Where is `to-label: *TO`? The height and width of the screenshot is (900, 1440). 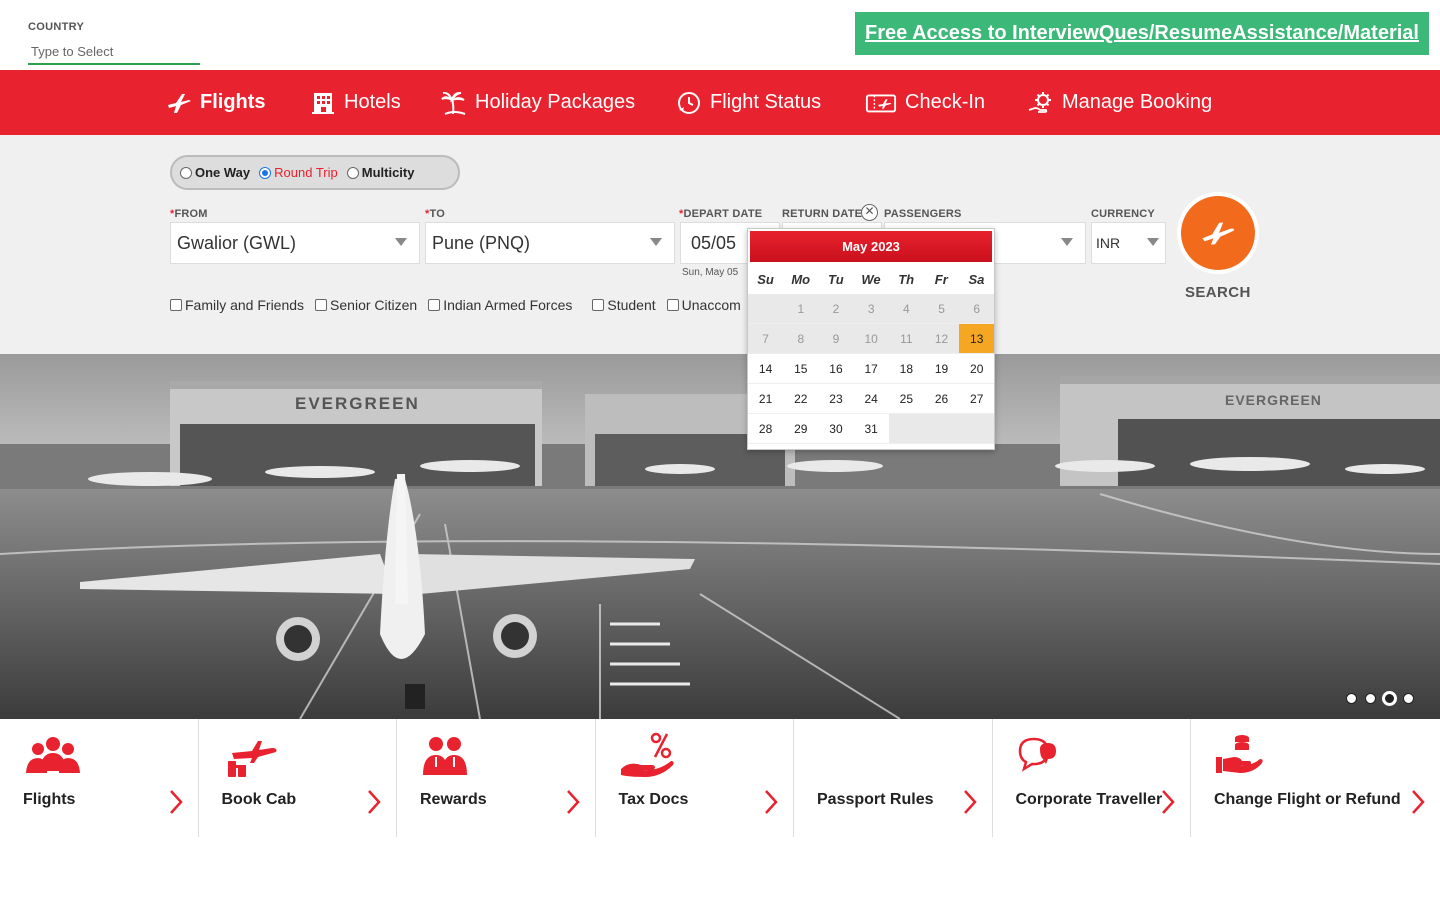
to-label: *TO is located at coordinates (435, 214).